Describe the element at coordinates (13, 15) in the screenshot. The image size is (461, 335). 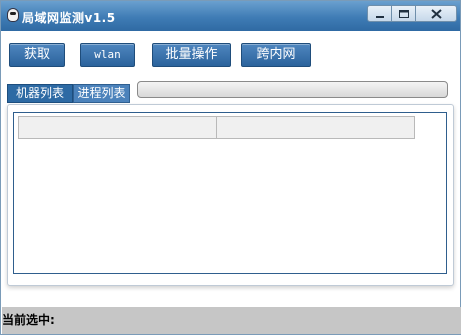
I see `penguin-icon` at that location.